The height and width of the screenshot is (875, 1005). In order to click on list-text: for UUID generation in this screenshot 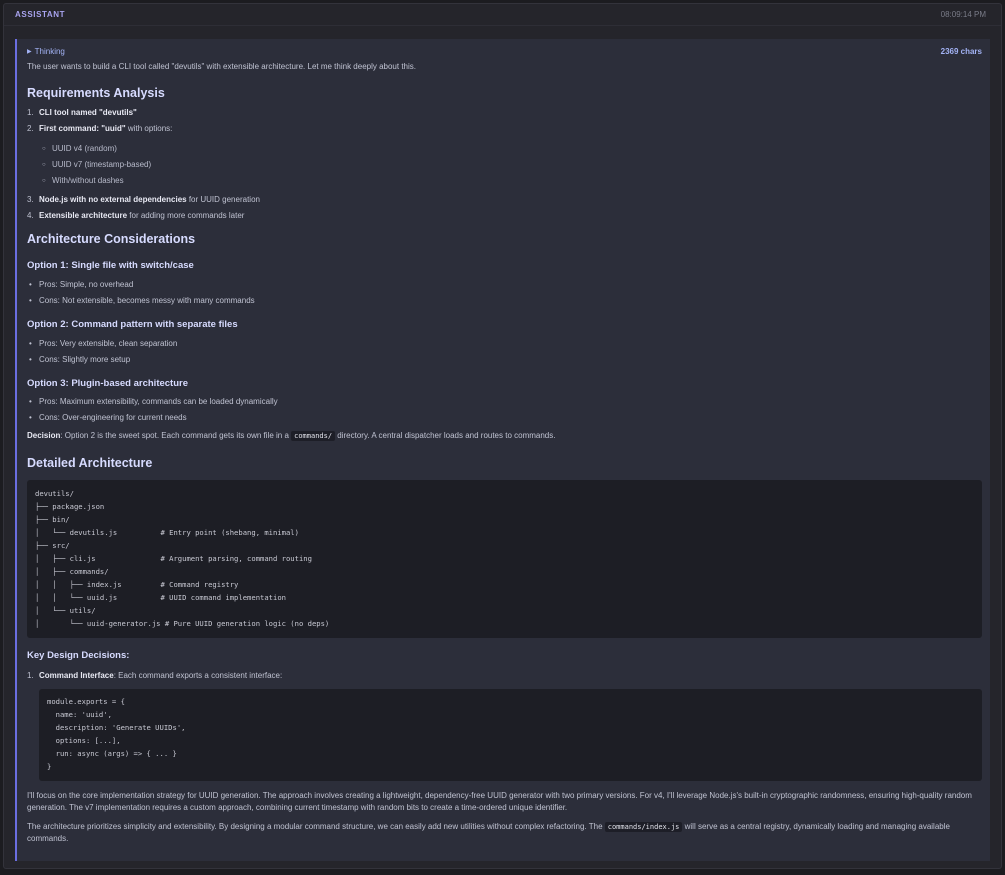, I will do `click(223, 199)`.